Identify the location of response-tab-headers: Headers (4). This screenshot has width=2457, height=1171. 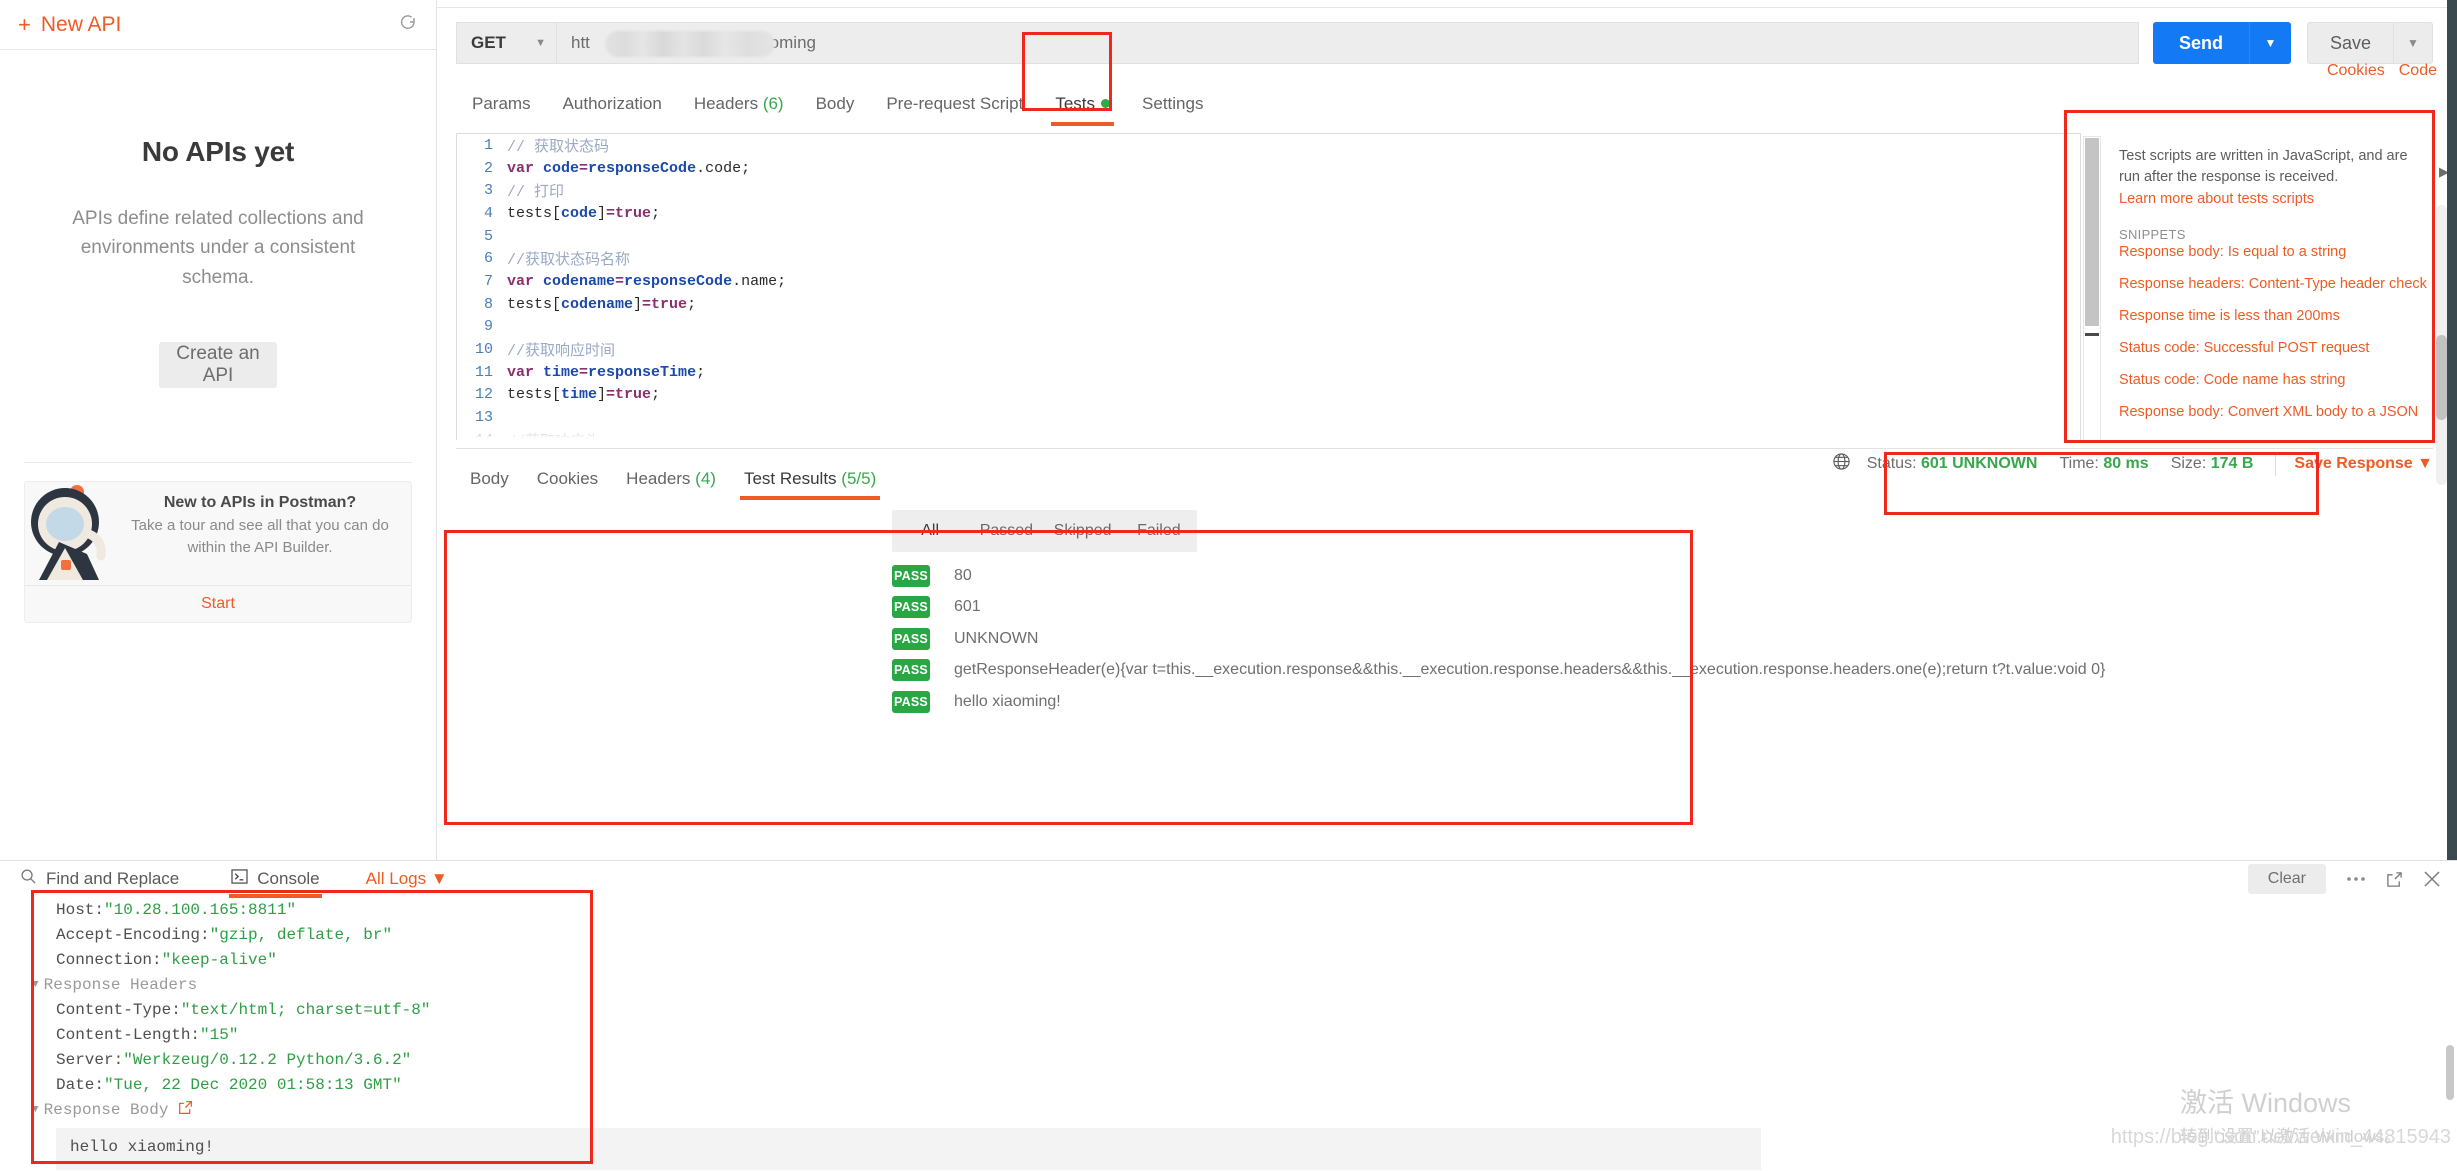
(671, 478).